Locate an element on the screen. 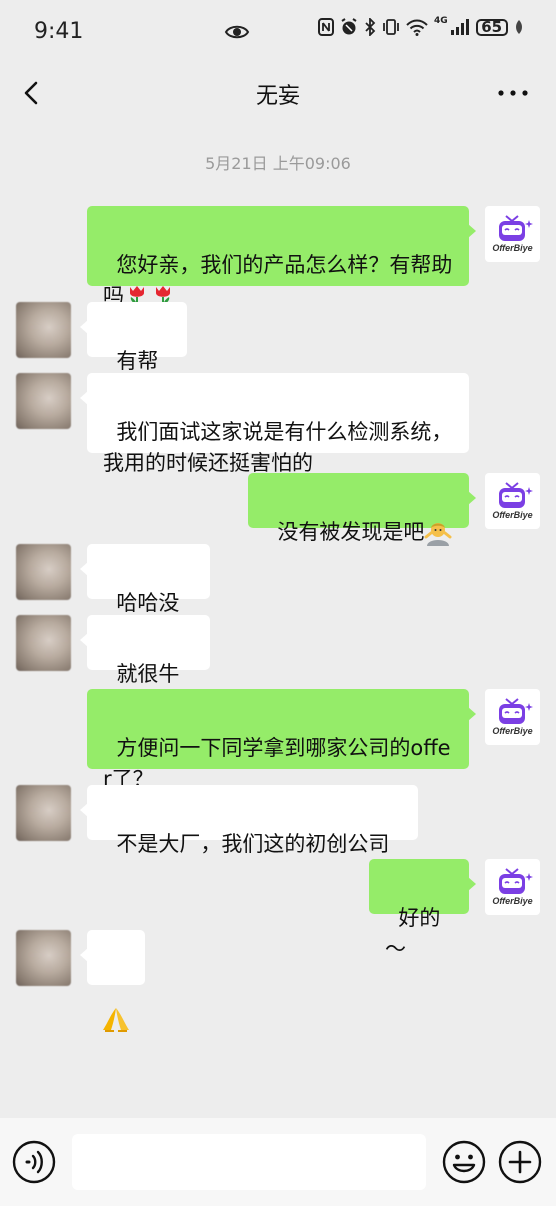  emoji-icon is located at coordinates (464, 1162).